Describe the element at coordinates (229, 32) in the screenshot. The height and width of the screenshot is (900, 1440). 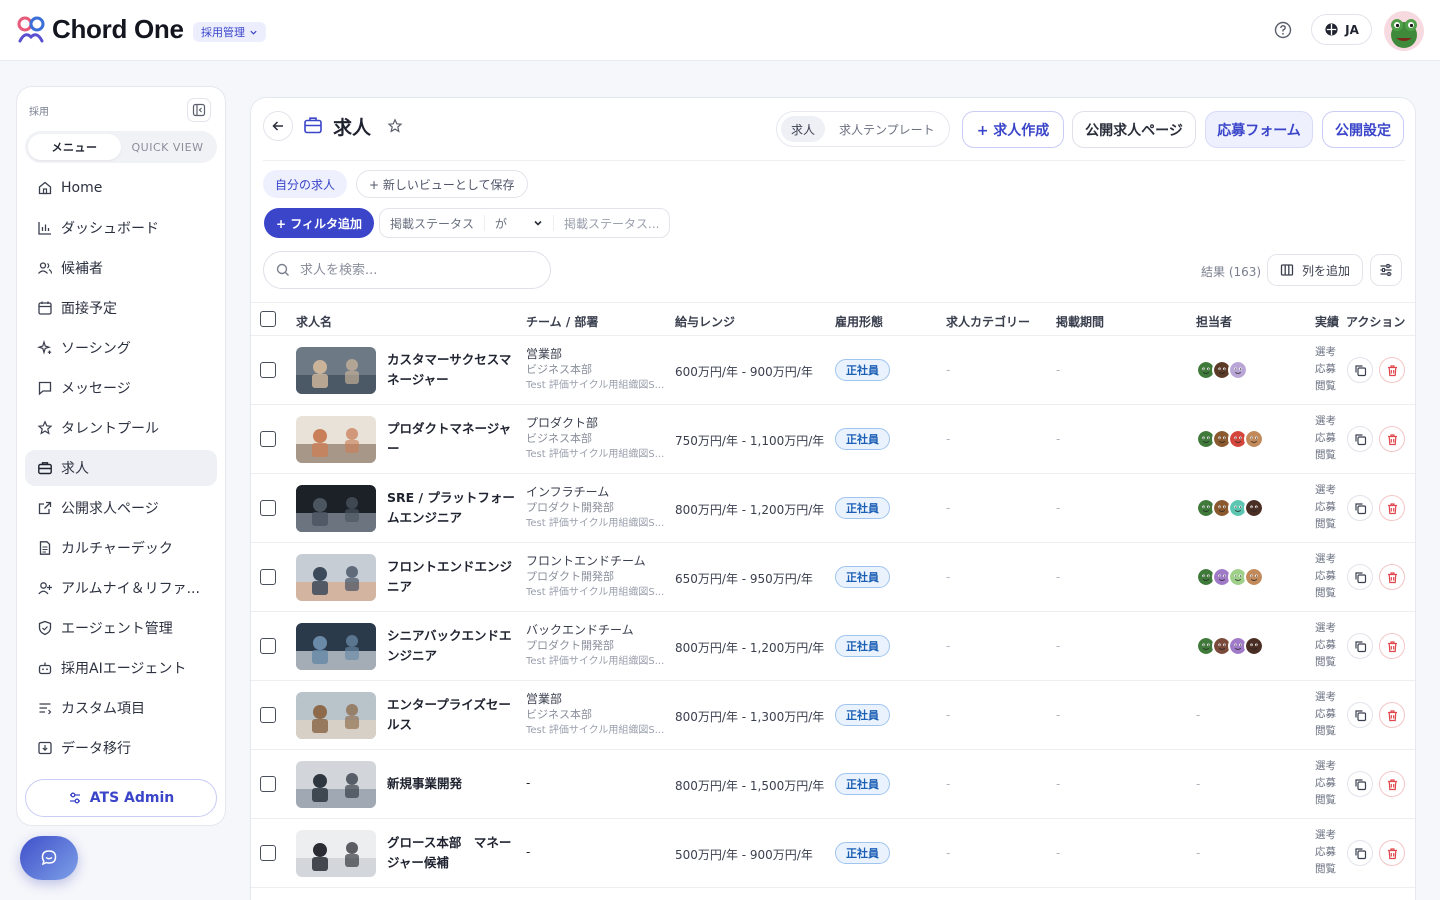
I see `app-switcher: 採用管理` at that location.